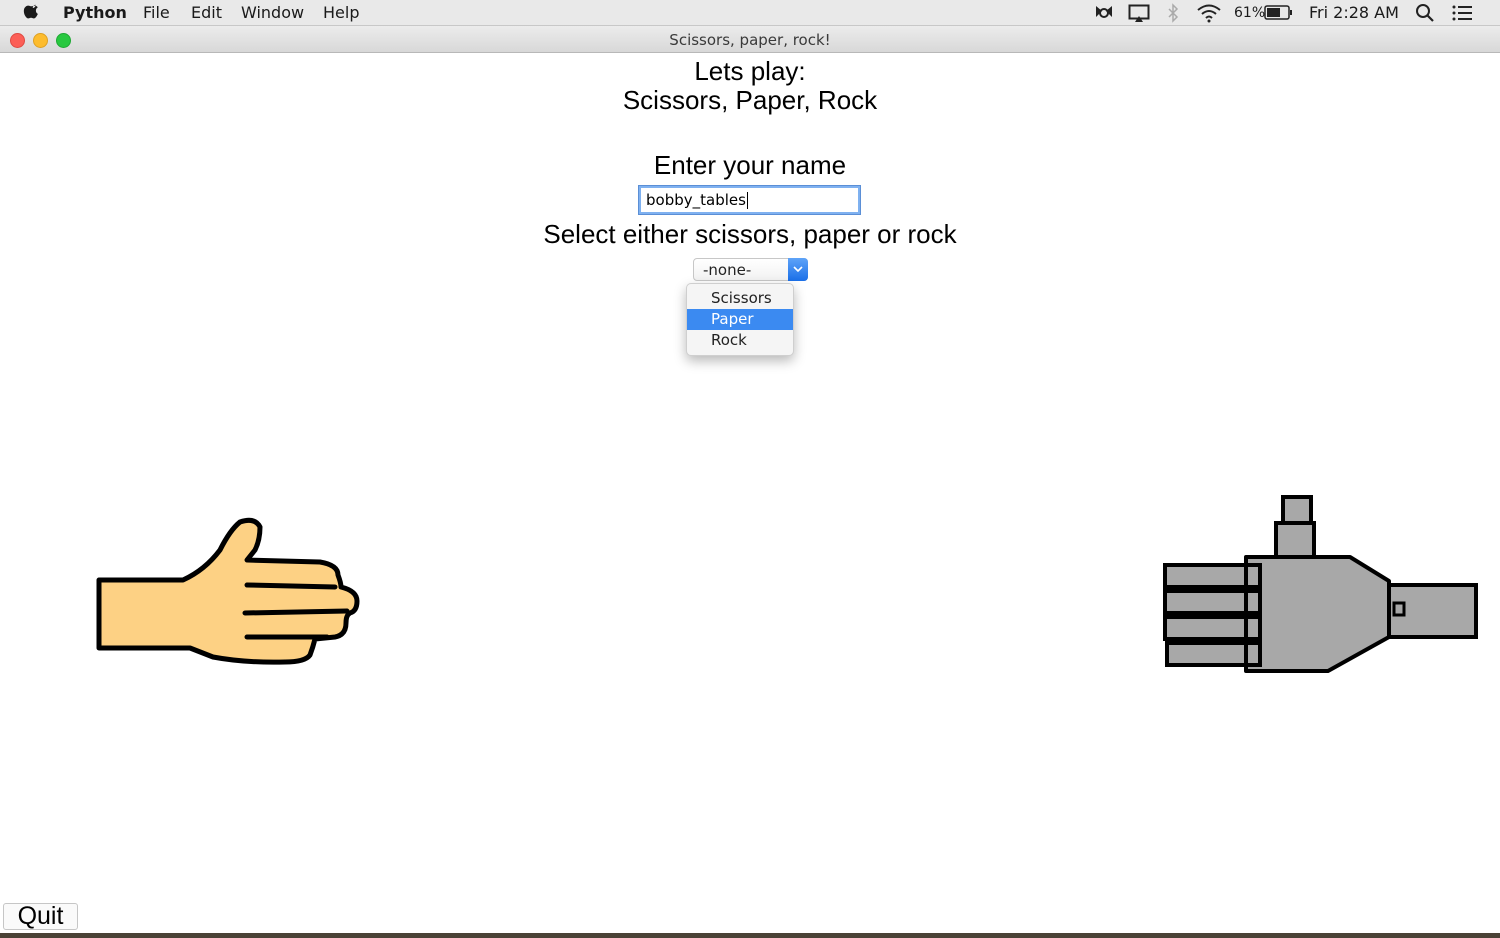 The width and height of the screenshot is (1500, 938). Describe the element at coordinates (727, 270) in the screenshot. I see `choice-select-value: -none-` at that location.